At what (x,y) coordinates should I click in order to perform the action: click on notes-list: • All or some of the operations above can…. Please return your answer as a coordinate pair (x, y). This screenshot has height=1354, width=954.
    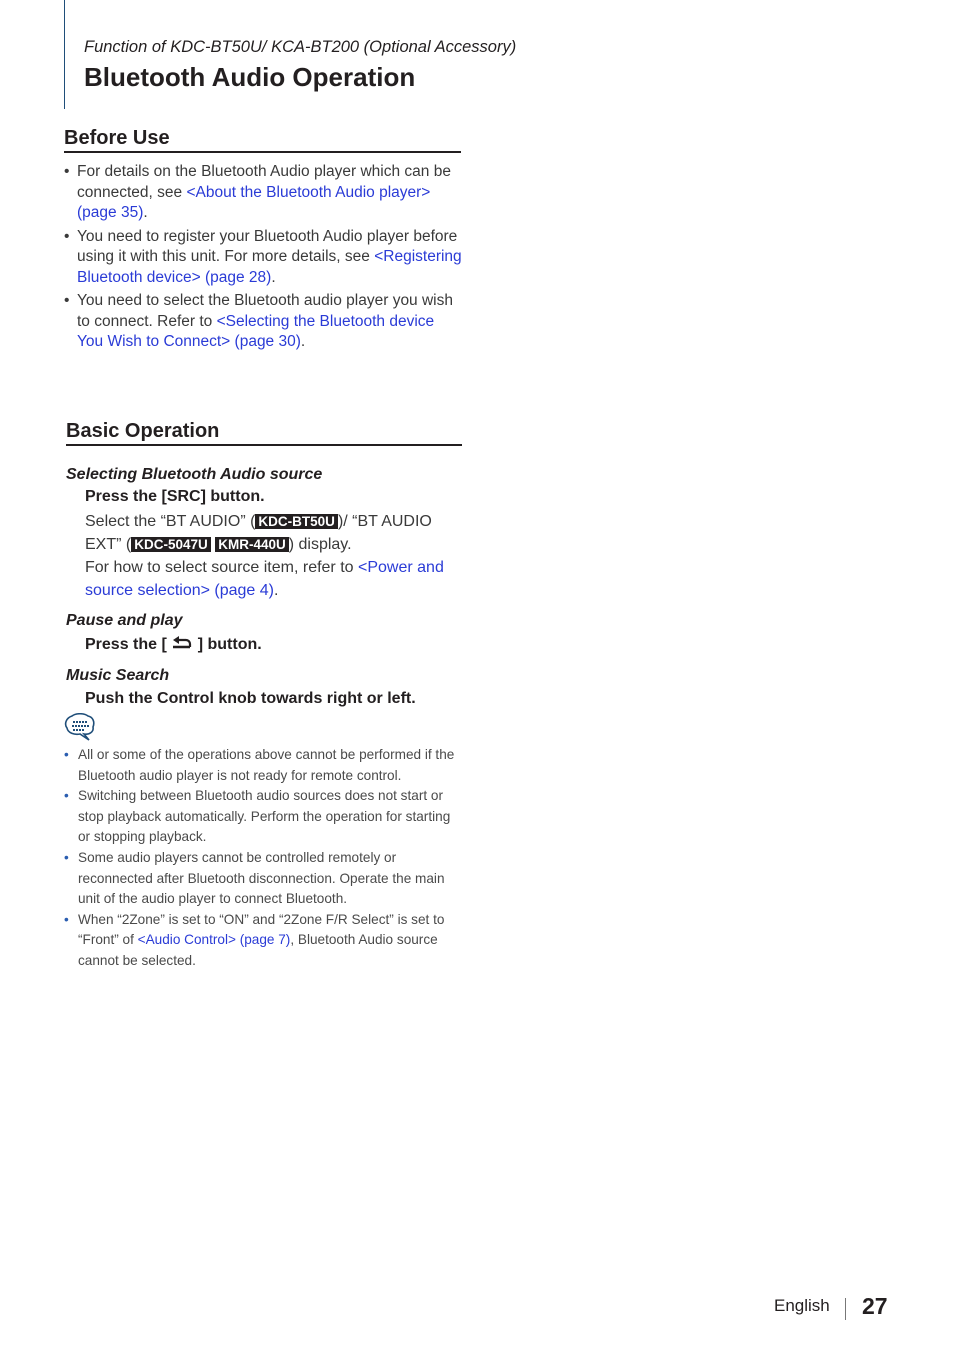
    Looking at the image, I should click on (265, 858).